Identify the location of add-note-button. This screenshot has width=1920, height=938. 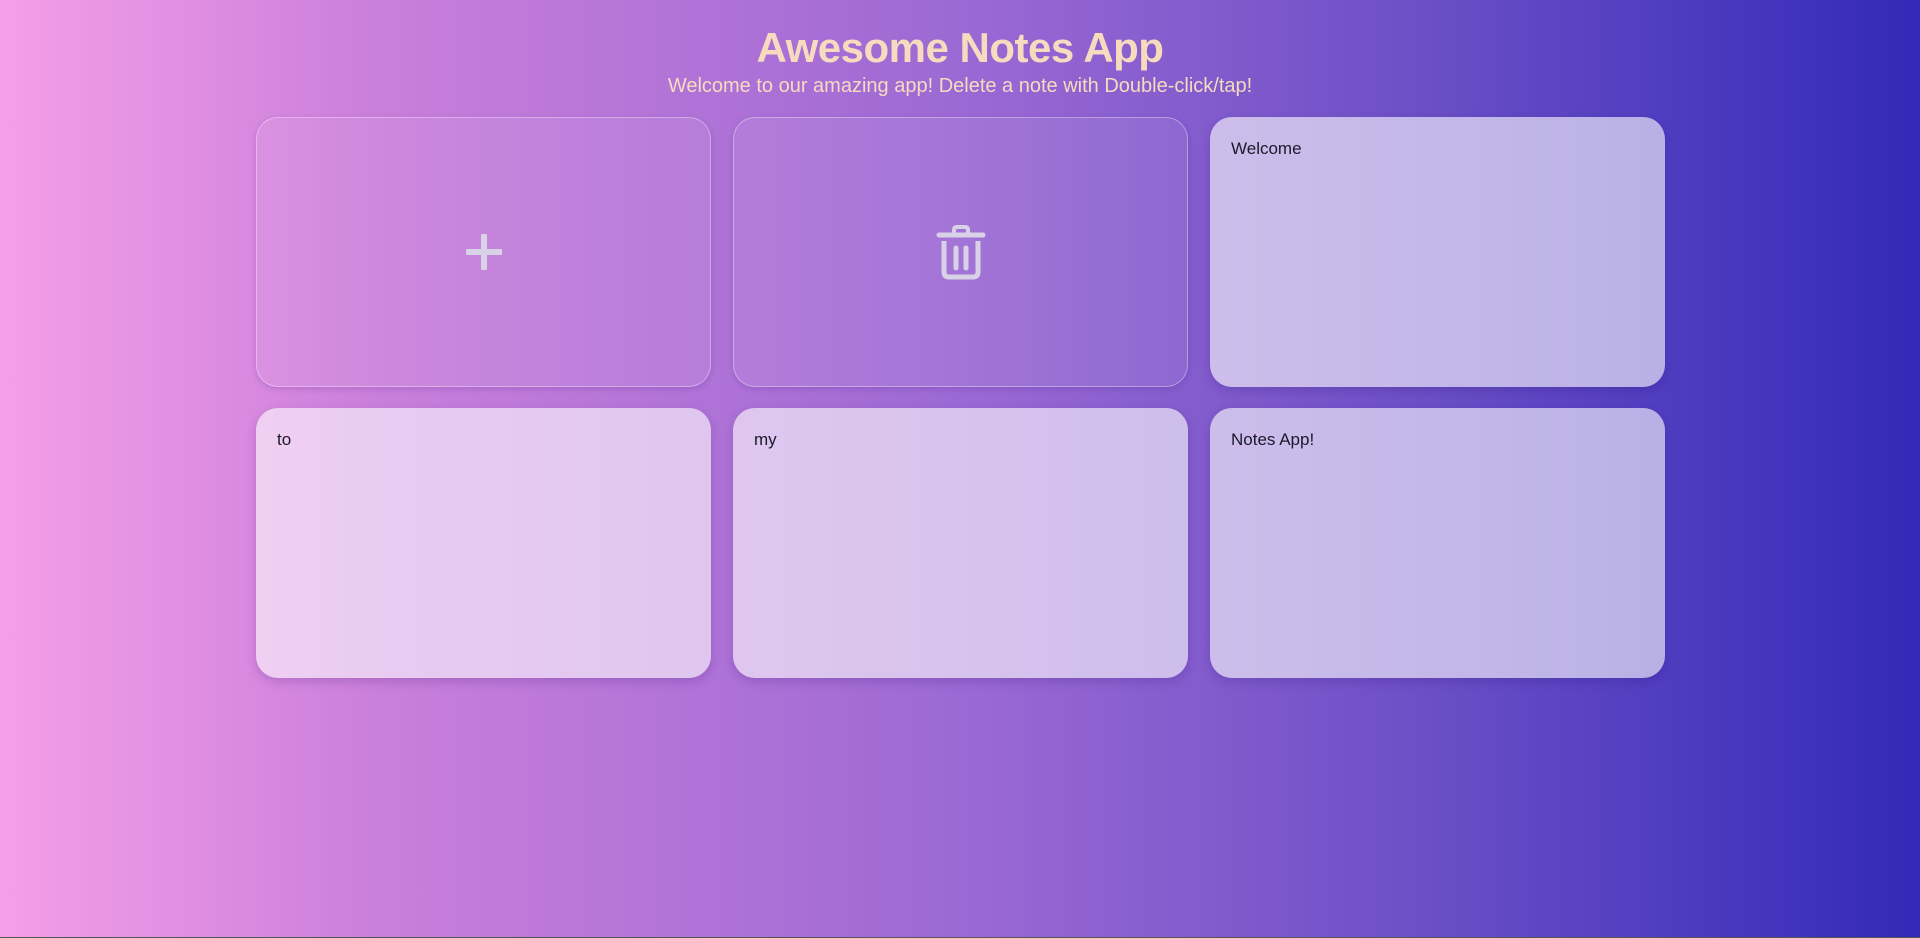
(483, 252).